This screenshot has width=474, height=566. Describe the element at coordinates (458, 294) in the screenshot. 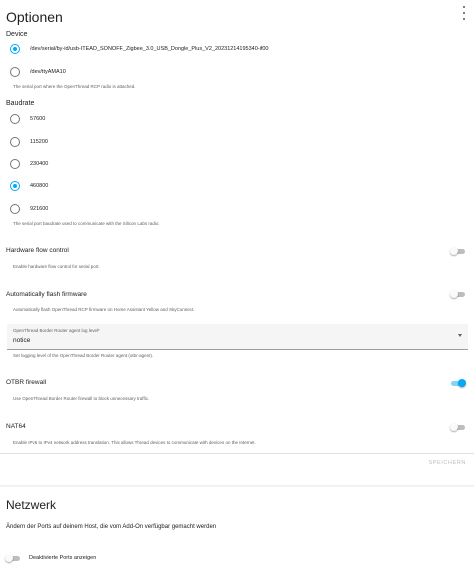

I see `auto-flash-switch` at that location.